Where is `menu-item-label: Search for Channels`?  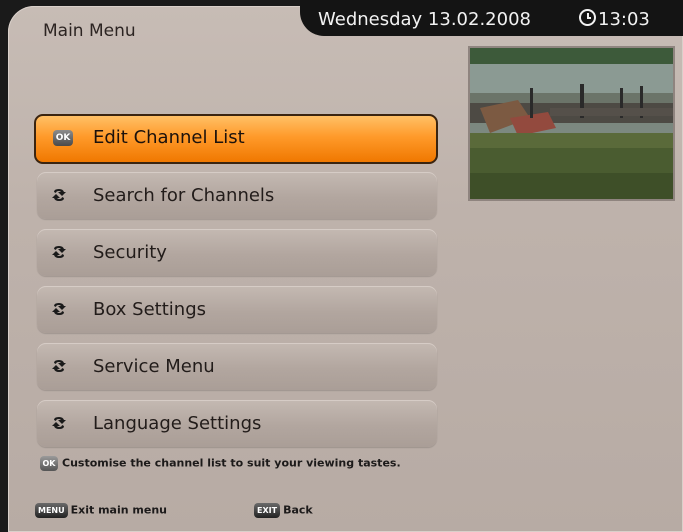 menu-item-label: Search for Channels is located at coordinates (184, 195).